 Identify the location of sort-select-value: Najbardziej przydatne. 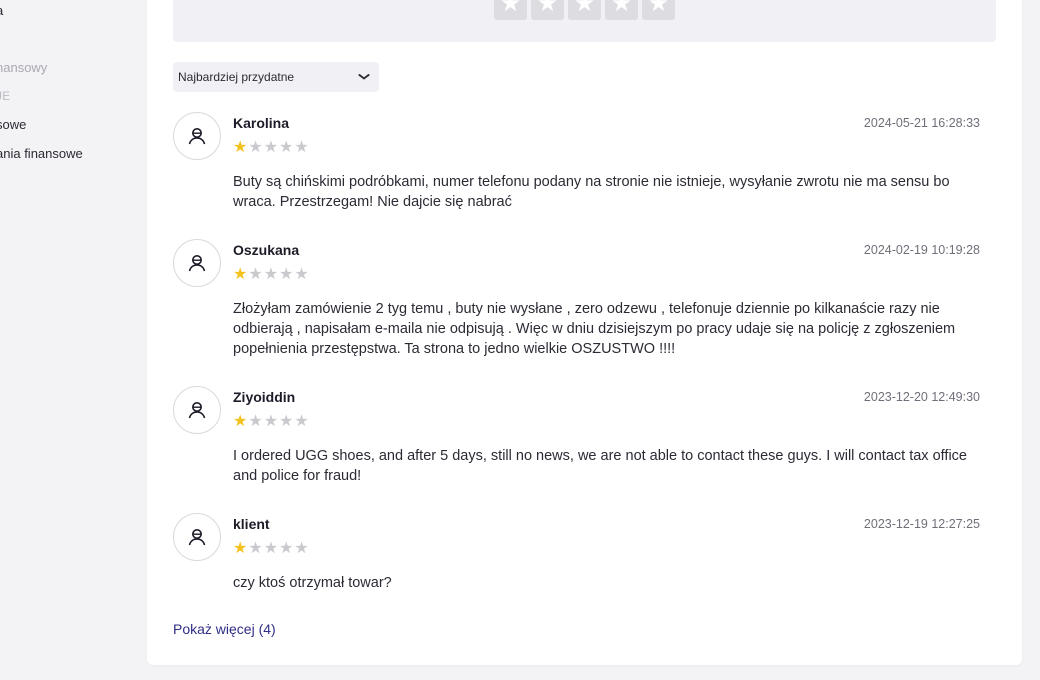
(236, 77).